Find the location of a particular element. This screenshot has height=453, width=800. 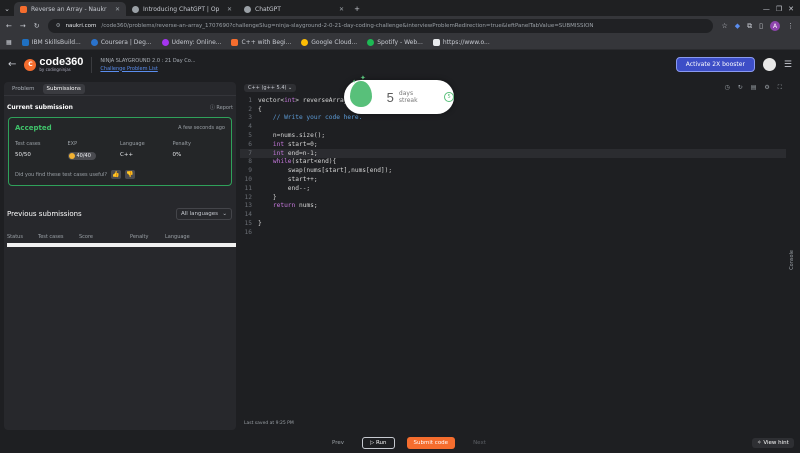

browser-tab-introducing-chatgpt: Introducing ChatGPT | Op ✕ is located at coordinates (182, 9).